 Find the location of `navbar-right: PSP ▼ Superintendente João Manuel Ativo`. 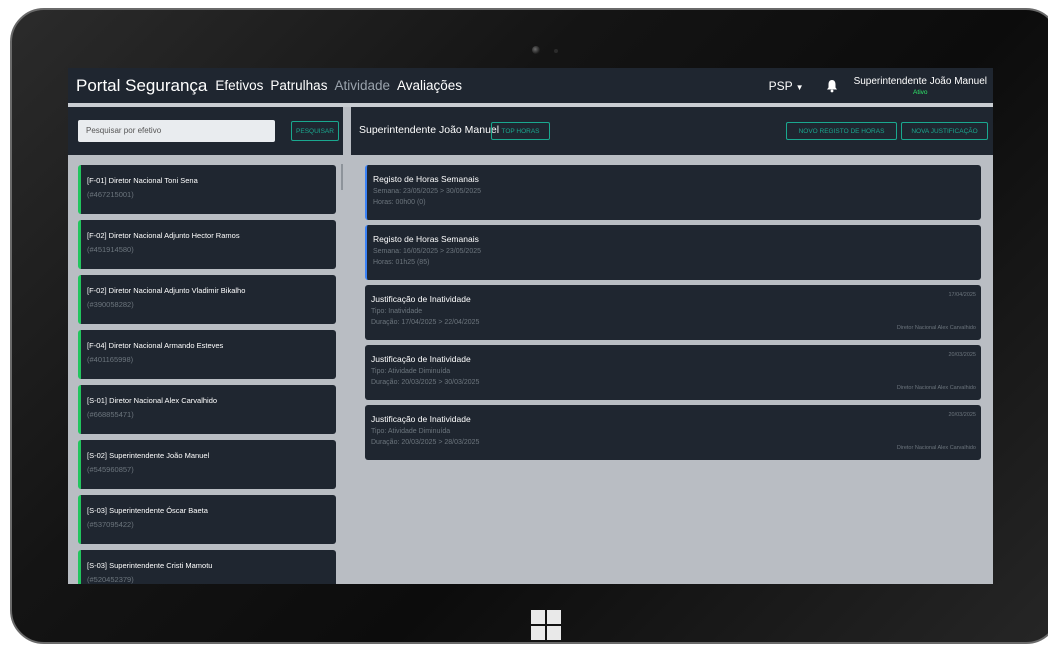

navbar-right: PSP ▼ Superintendente João Manuel Ativo is located at coordinates (881, 86).